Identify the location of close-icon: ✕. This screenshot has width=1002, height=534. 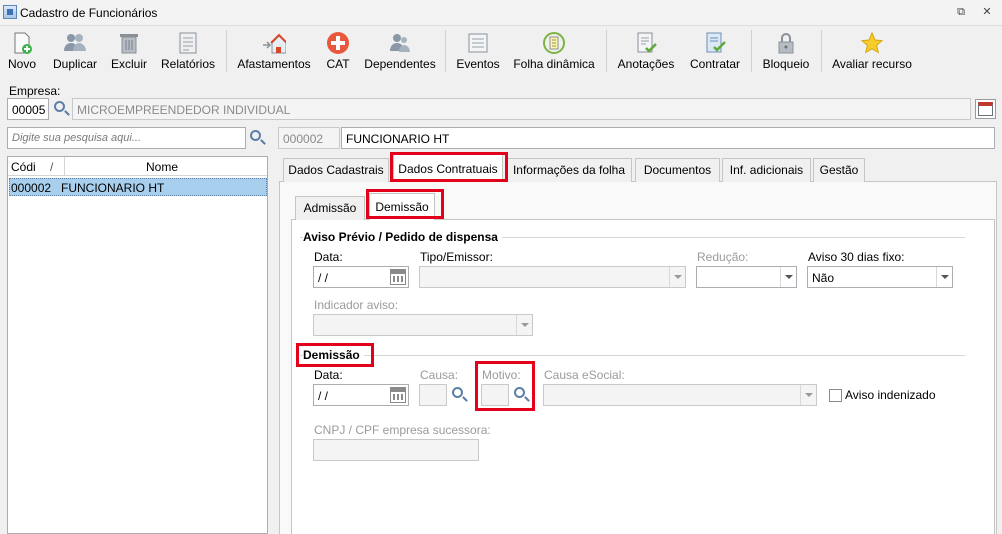
(987, 12).